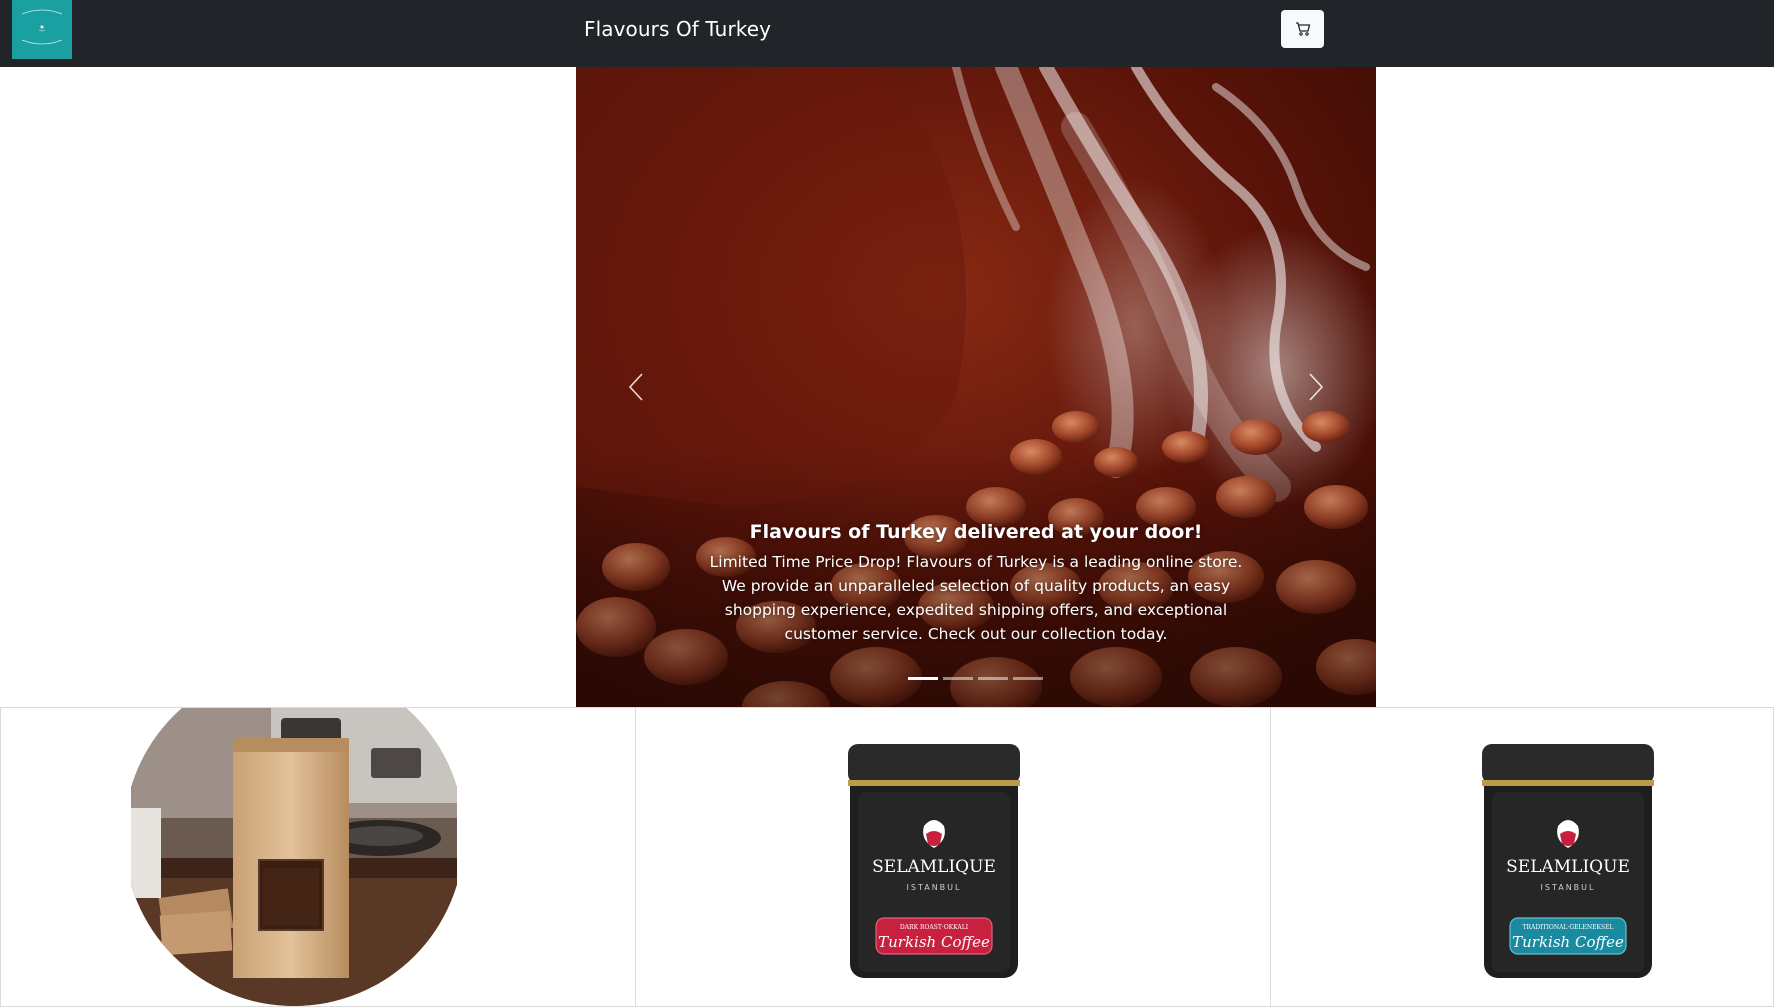 Image resolution: width=1774 pixels, height=1007 pixels. I want to click on carousel-next-button, so click(1316, 387).